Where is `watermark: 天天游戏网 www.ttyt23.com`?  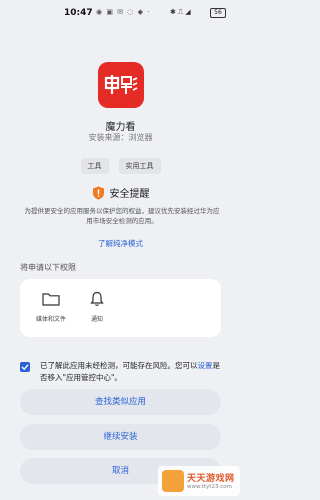 watermark: 天天游戏网 www.ttyt23.com is located at coordinates (199, 481).